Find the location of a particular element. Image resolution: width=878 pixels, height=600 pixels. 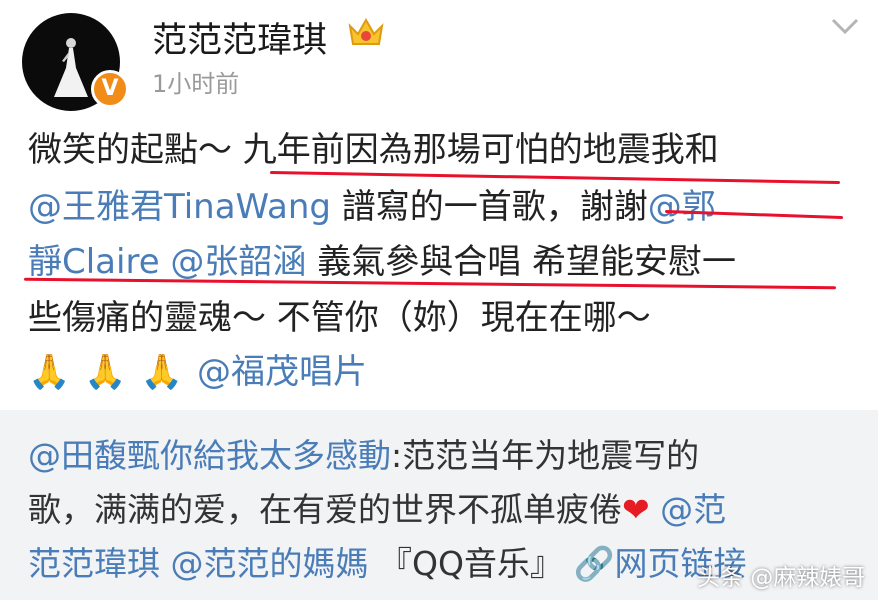

heart-icon: ❤ is located at coordinates (636, 509).